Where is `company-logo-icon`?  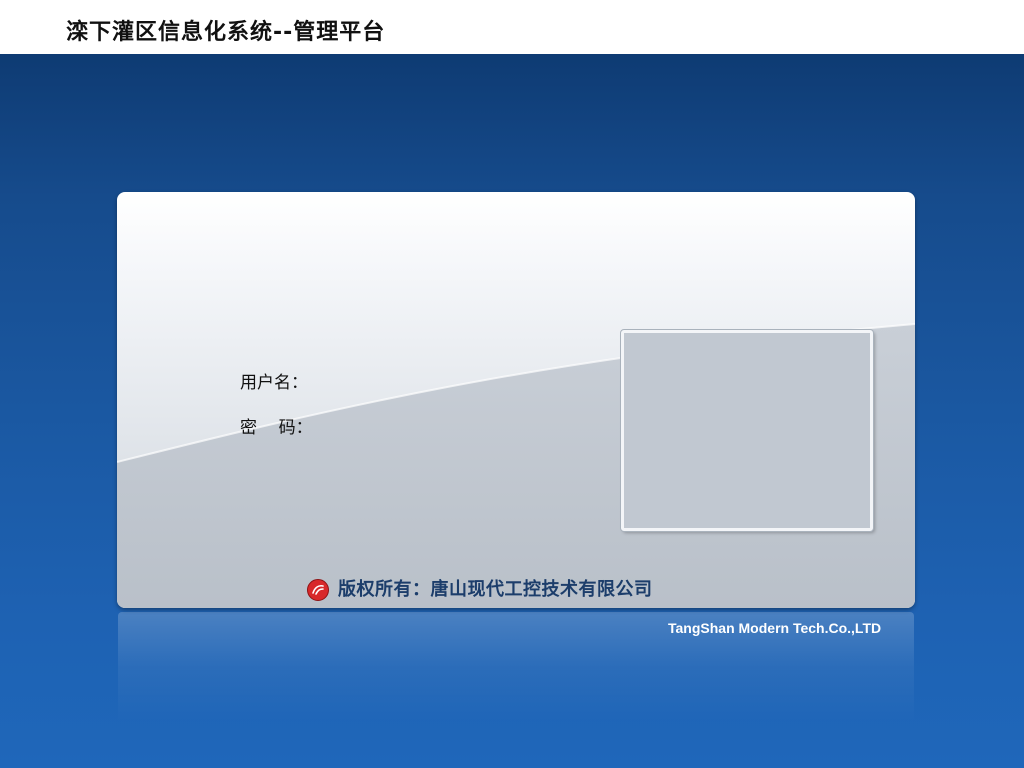
company-logo-icon is located at coordinates (318, 590).